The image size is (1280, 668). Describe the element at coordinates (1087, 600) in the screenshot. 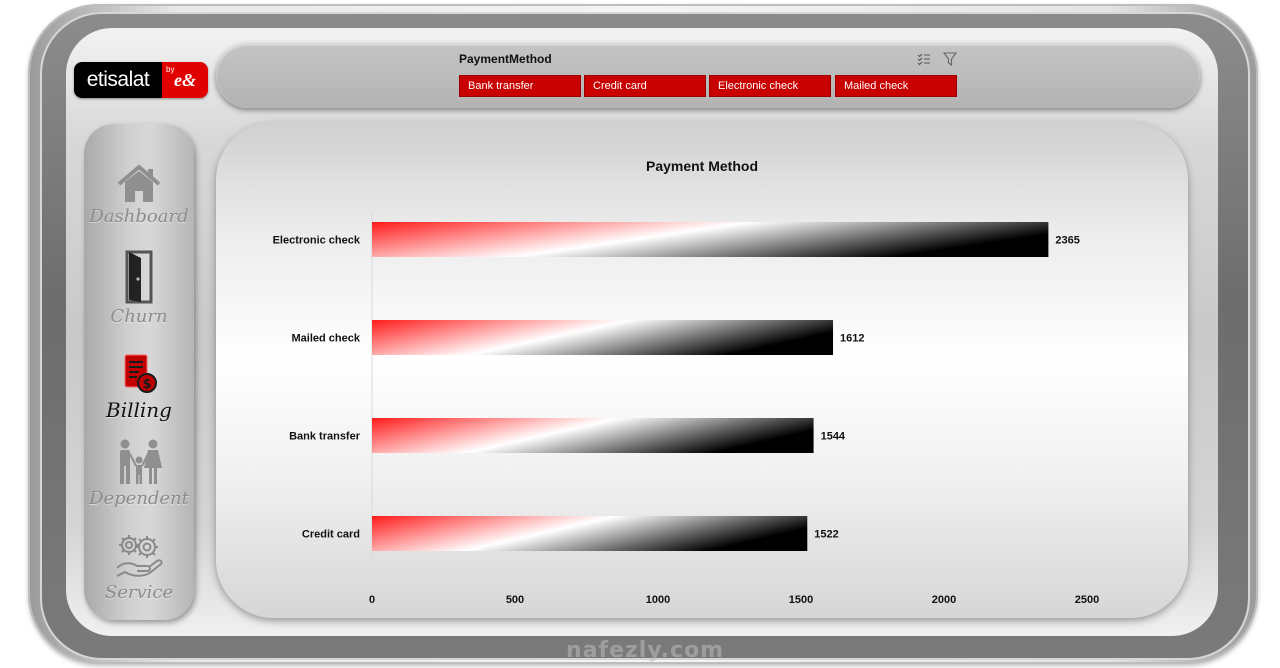

I see `x-tick-2500: 2500` at that location.